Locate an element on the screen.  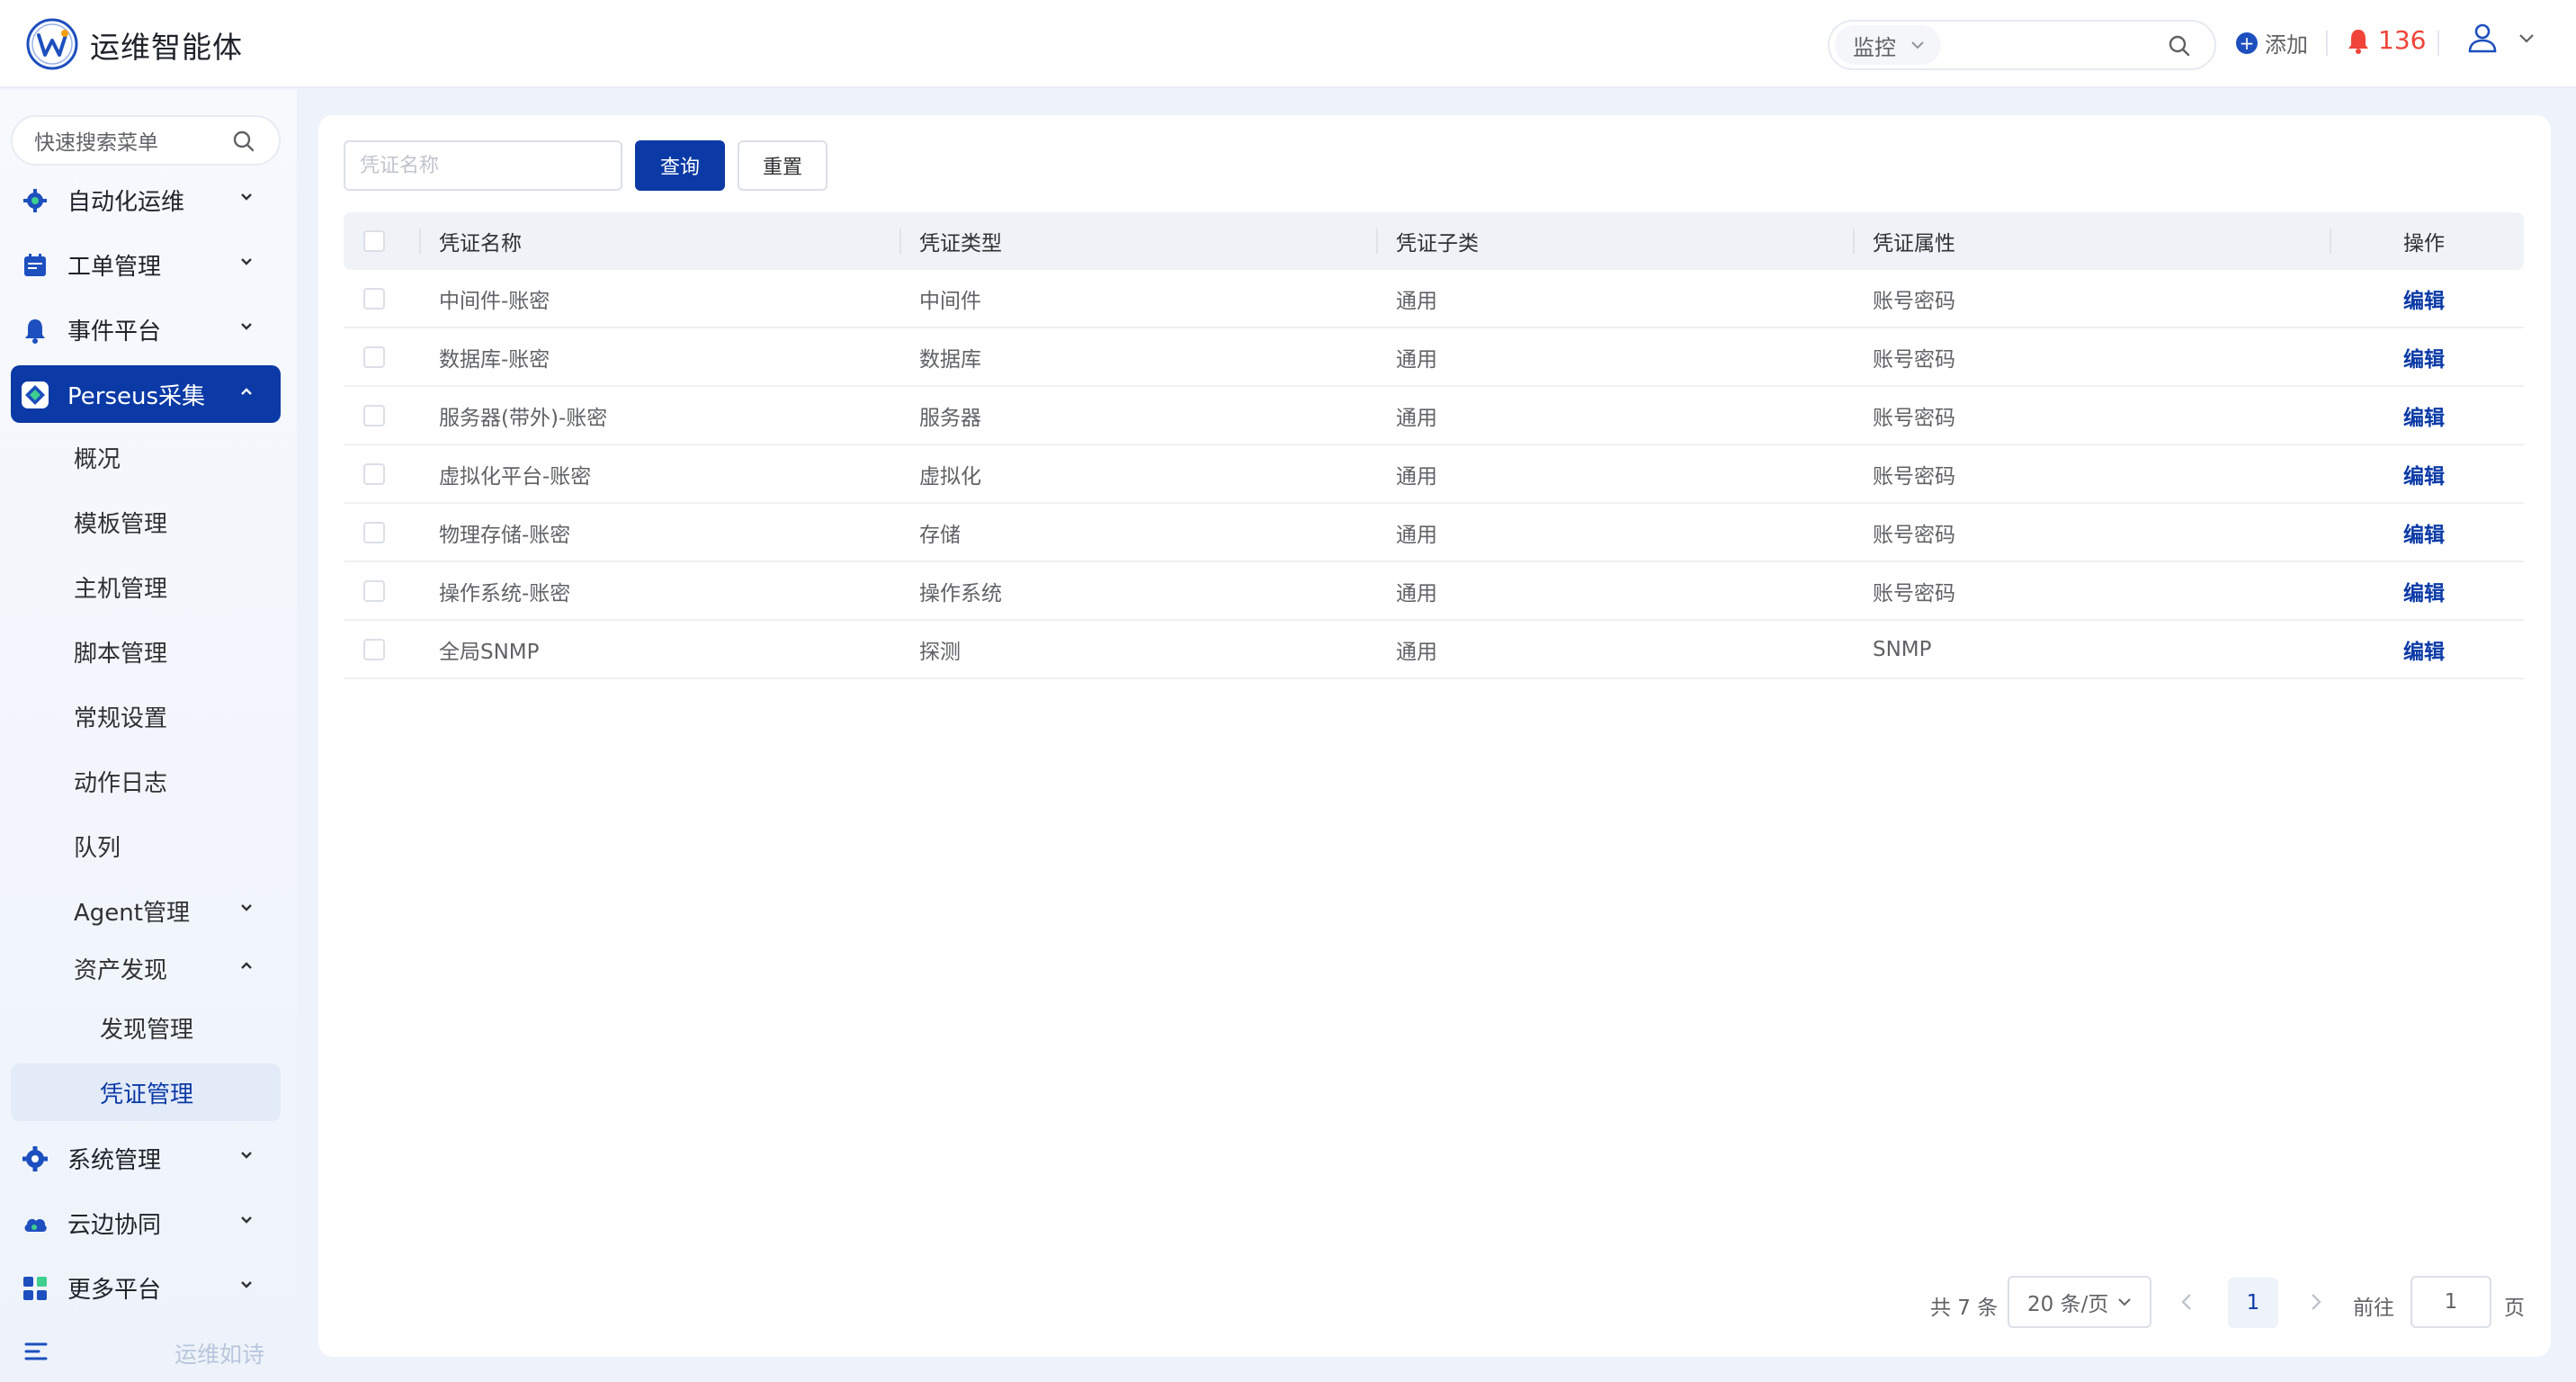
credential-name: 中间件-账密 is located at coordinates (495, 301).